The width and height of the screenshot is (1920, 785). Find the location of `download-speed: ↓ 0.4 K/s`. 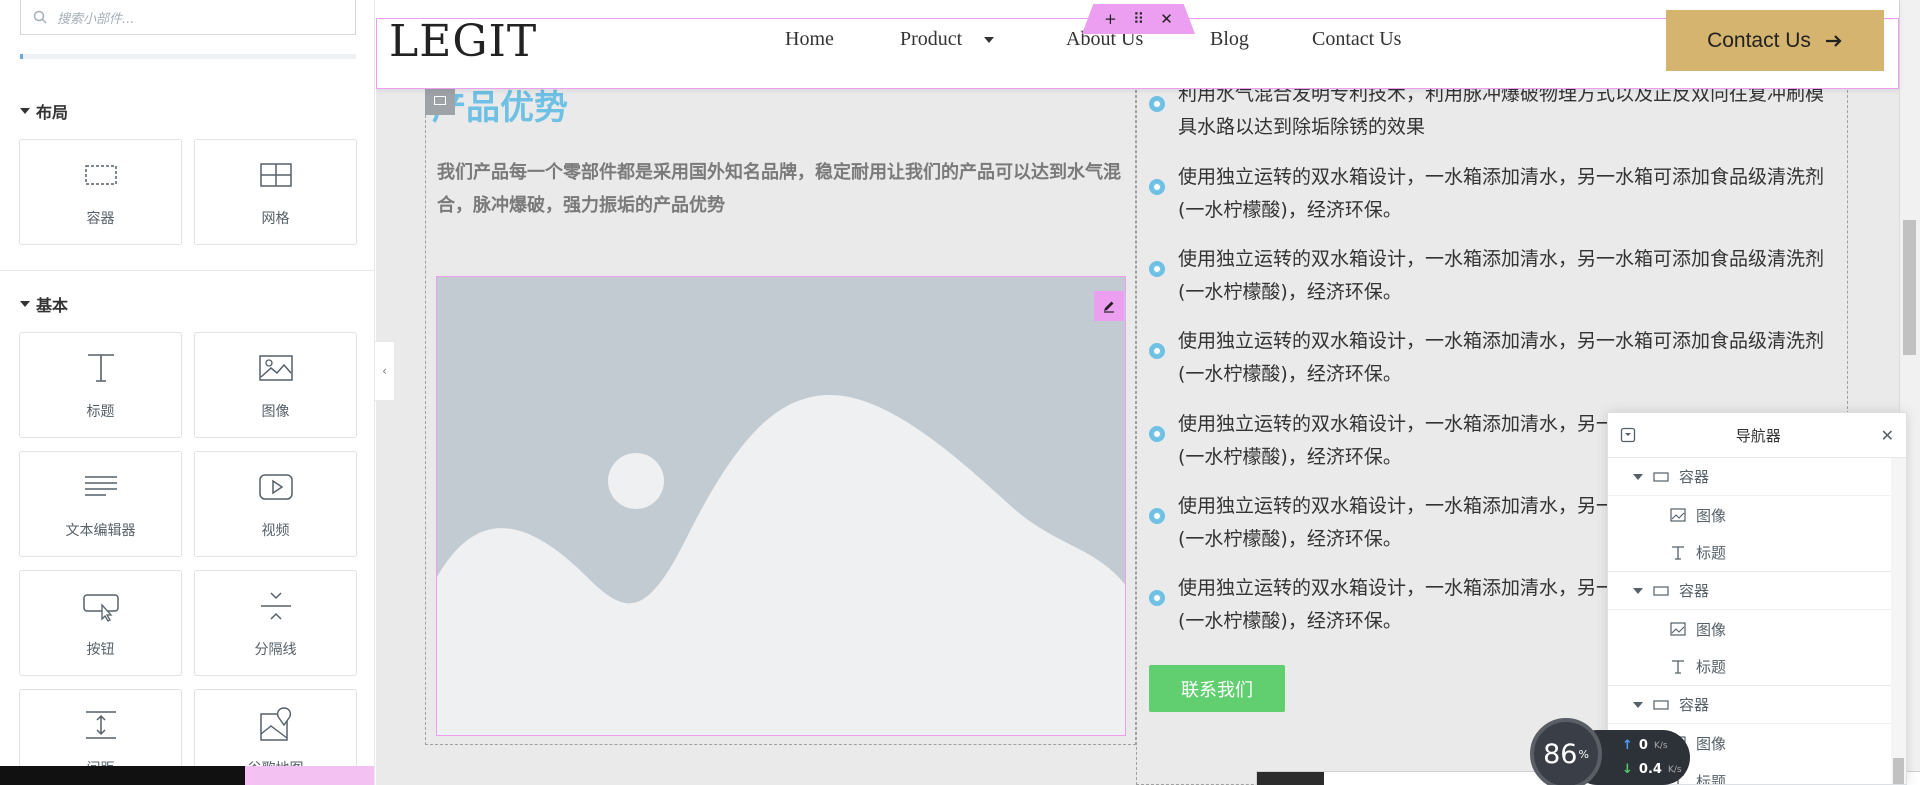

download-speed: ↓ 0.4 K/s is located at coordinates (1652, 769).